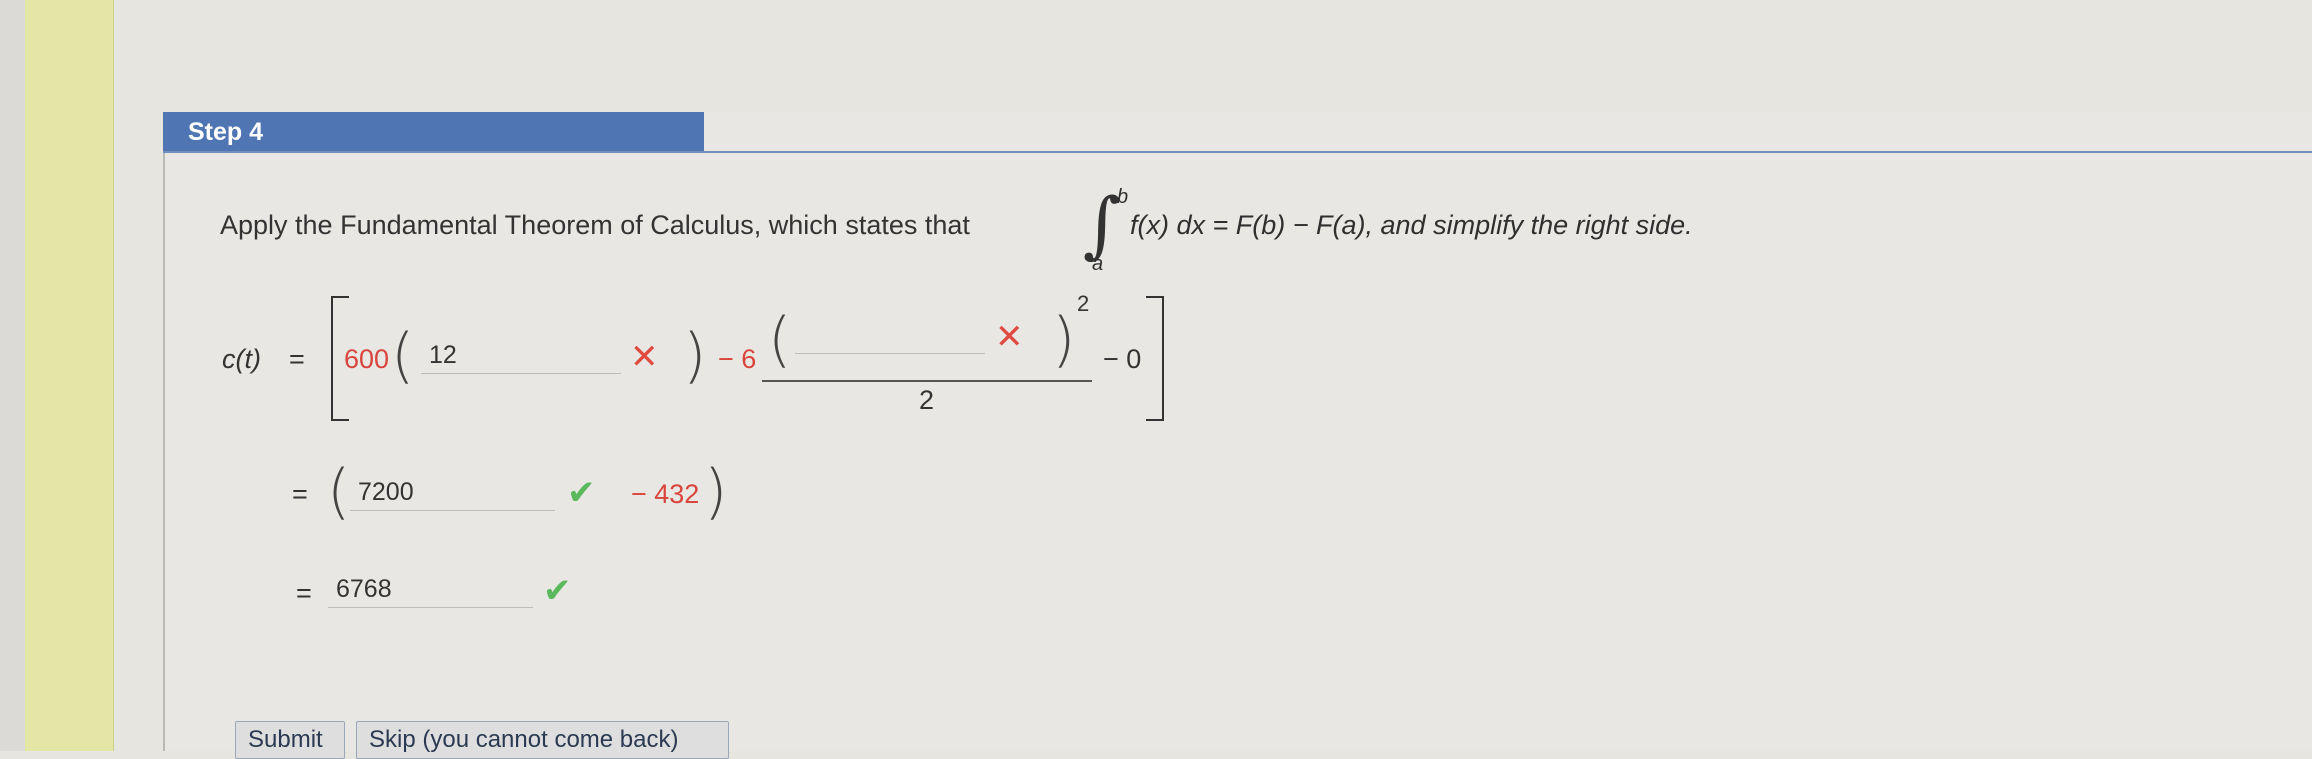  Describe the element at coordinates (1083, 303) in the screenshot. I see `exponent: 2` at that location.